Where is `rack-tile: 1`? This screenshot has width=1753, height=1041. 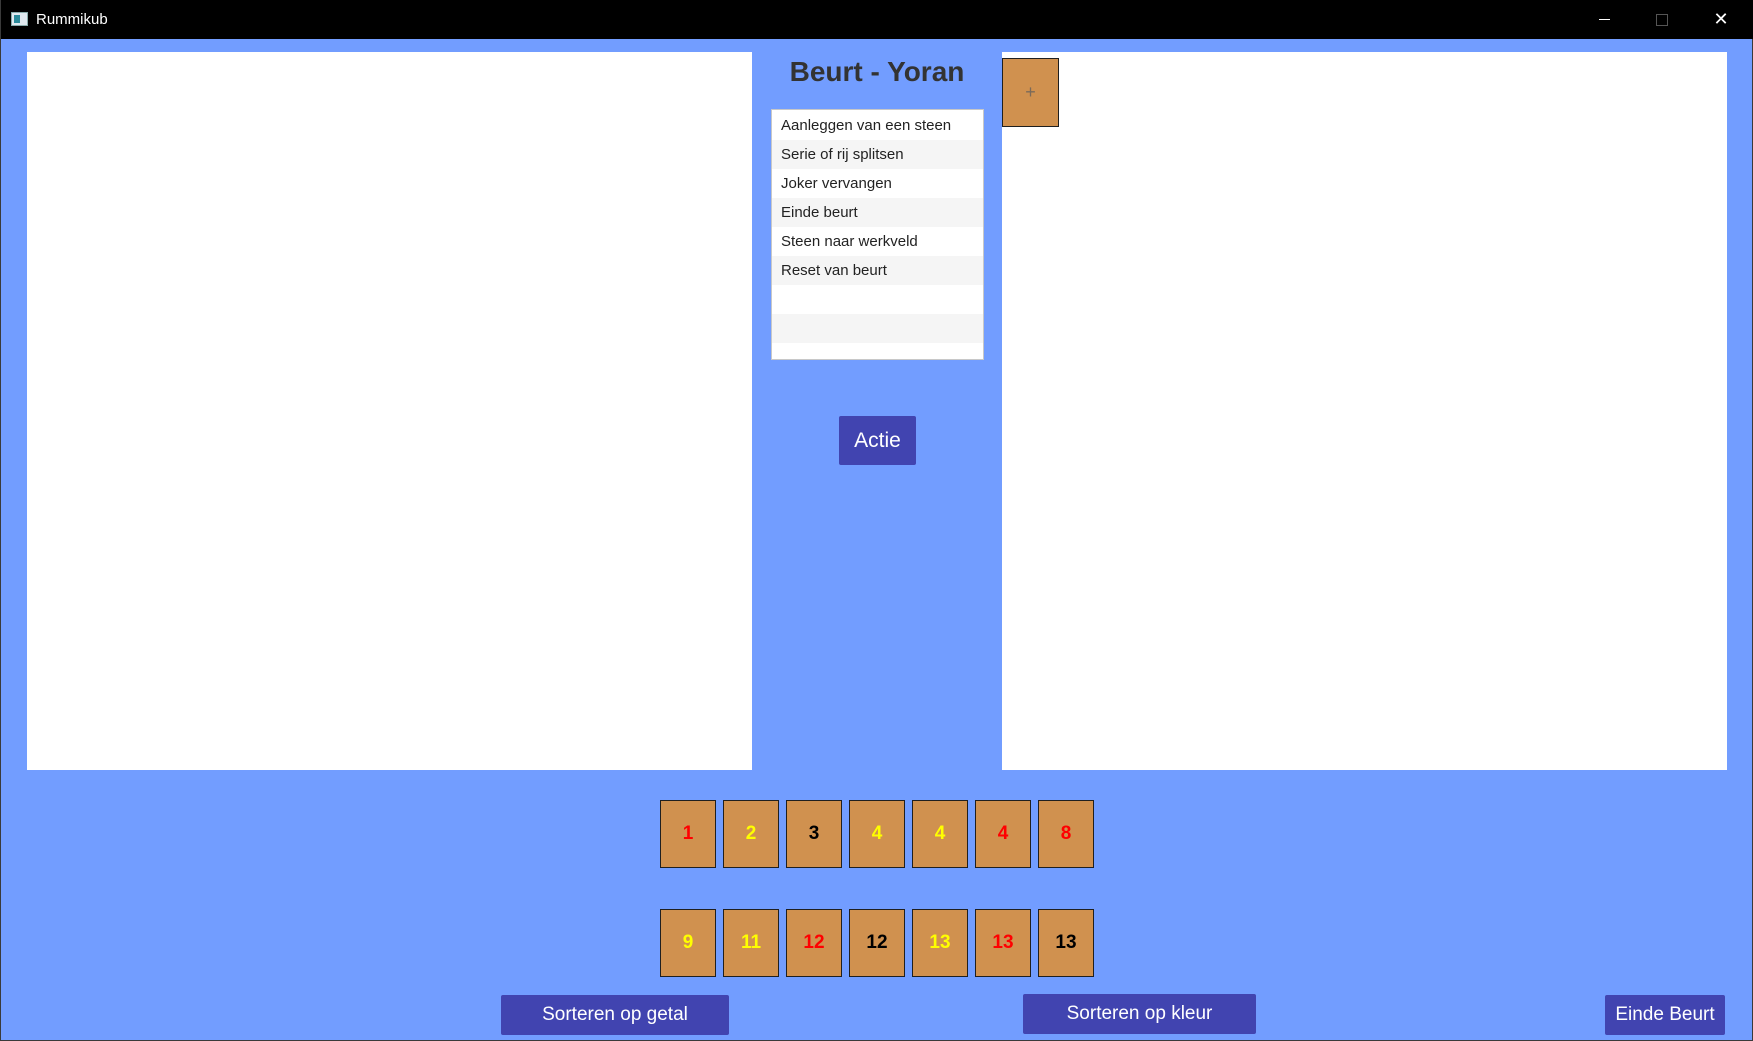
rack-tile: 1 is located at coordinates (688, 834).